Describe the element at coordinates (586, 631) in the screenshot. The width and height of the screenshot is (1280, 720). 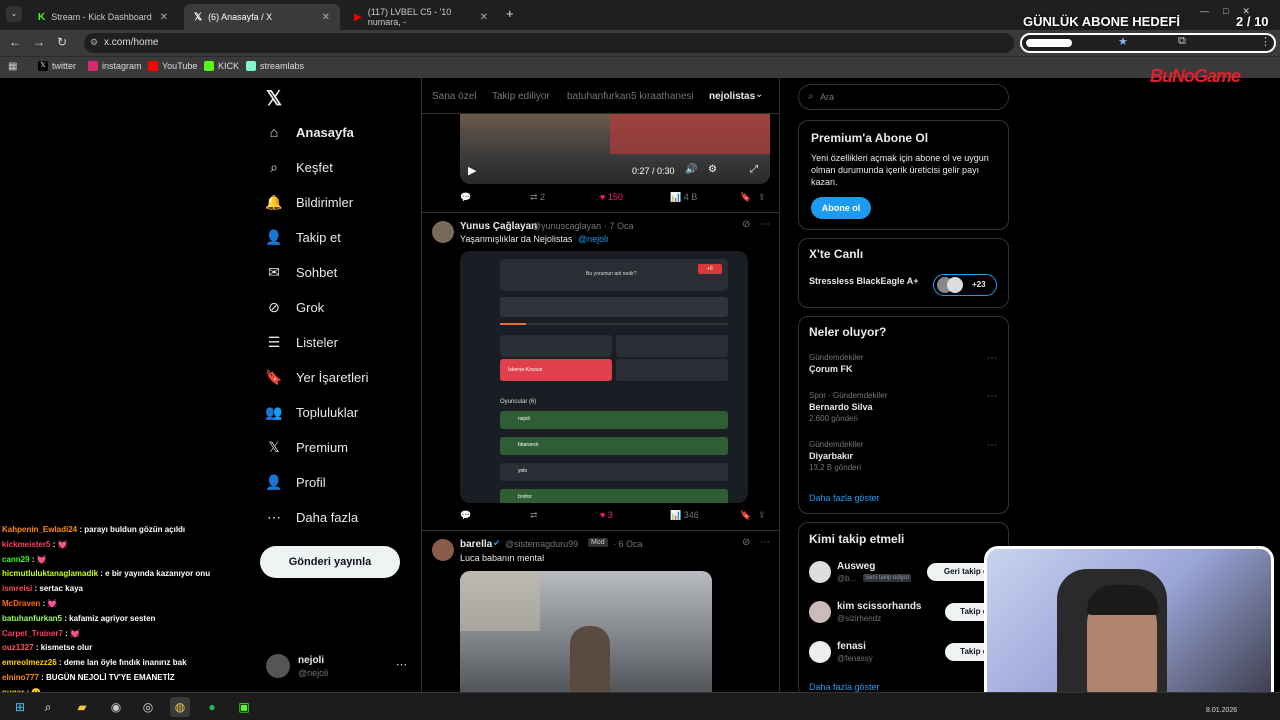
I see `tweet-video` at that location.